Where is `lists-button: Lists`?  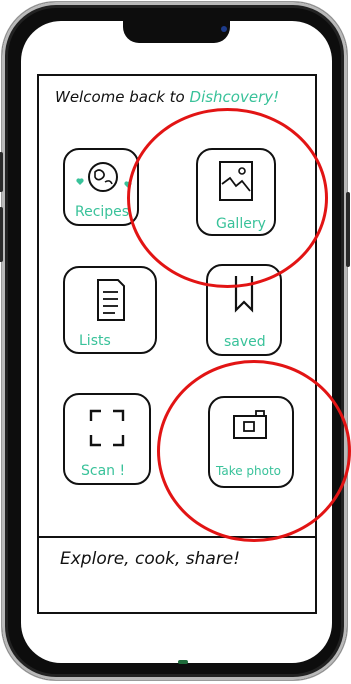
lists-button: Lists is located at coordinates (110, 310).